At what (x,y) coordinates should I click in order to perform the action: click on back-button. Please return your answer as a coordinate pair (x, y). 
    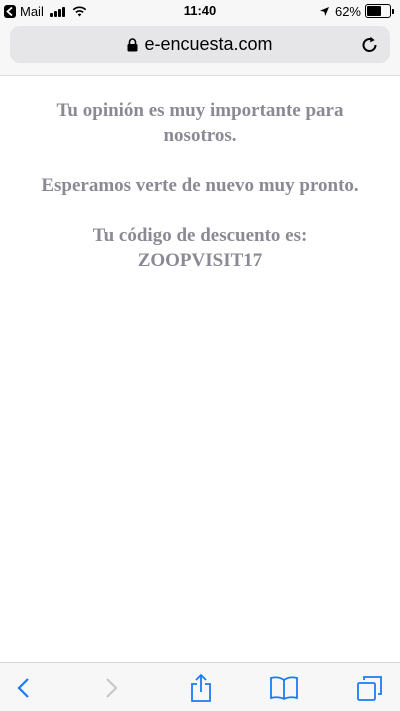
    Looking at the image, I should click on (23, 688).